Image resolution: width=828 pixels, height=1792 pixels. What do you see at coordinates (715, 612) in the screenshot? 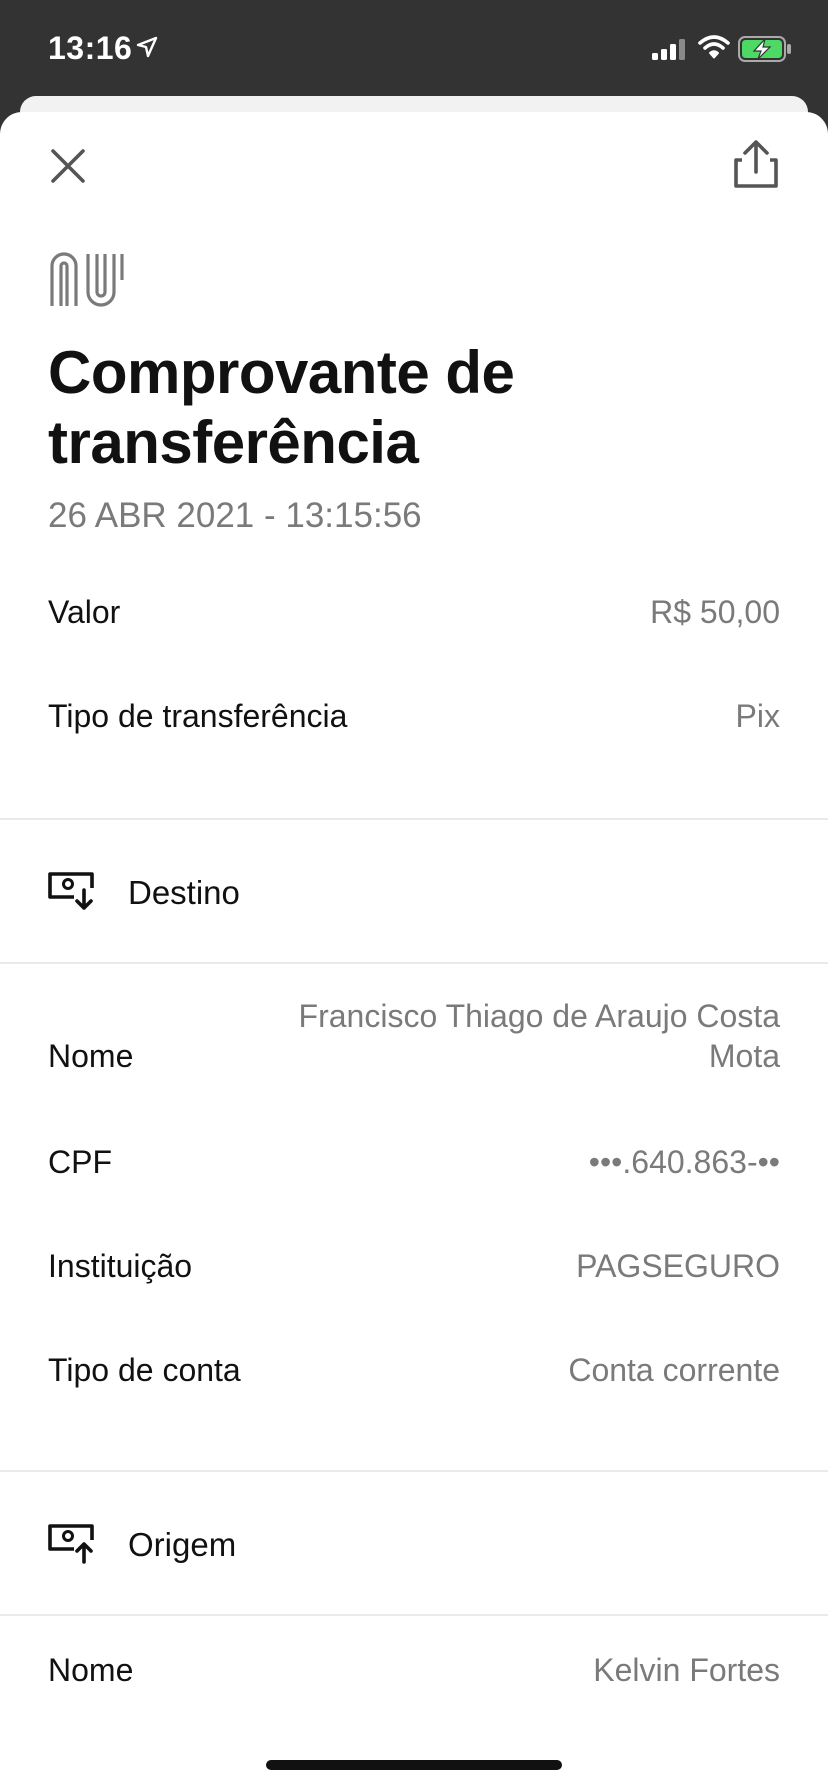
I see `amount-value: R$ 50,00` at bounding box center [715, 612].